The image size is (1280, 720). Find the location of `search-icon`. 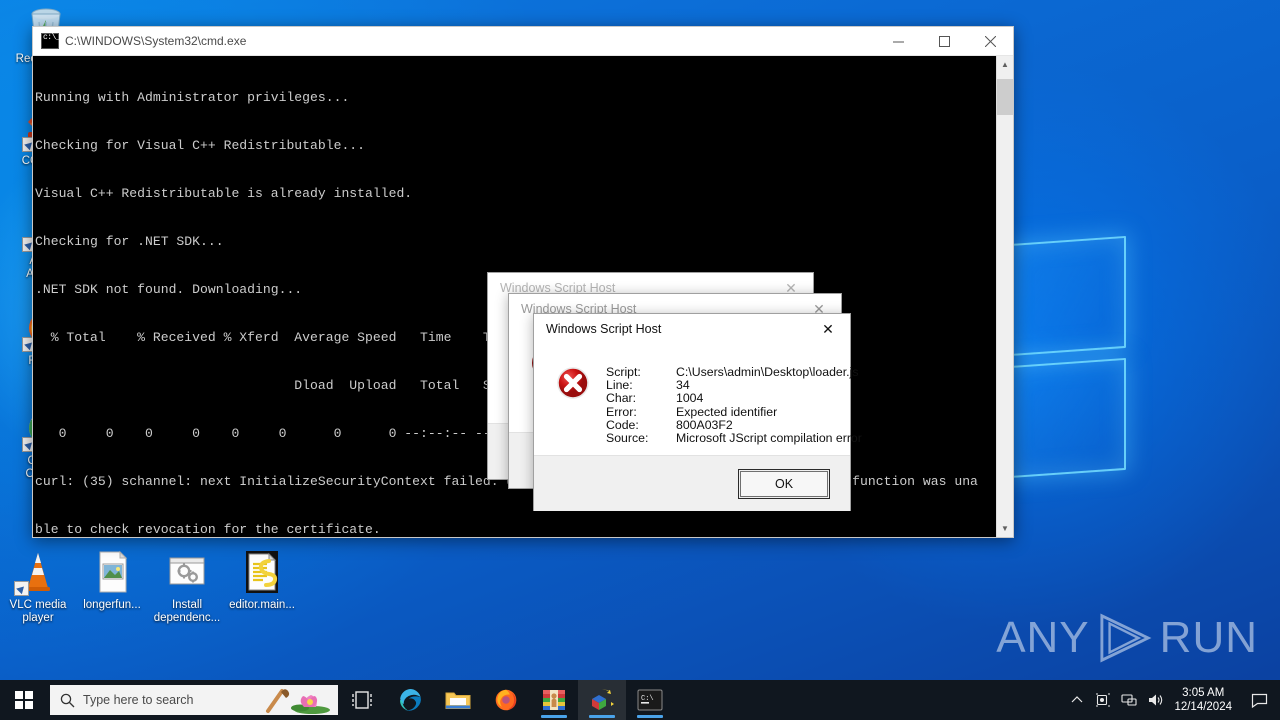

search-icon is located at coordinates (67, 700).